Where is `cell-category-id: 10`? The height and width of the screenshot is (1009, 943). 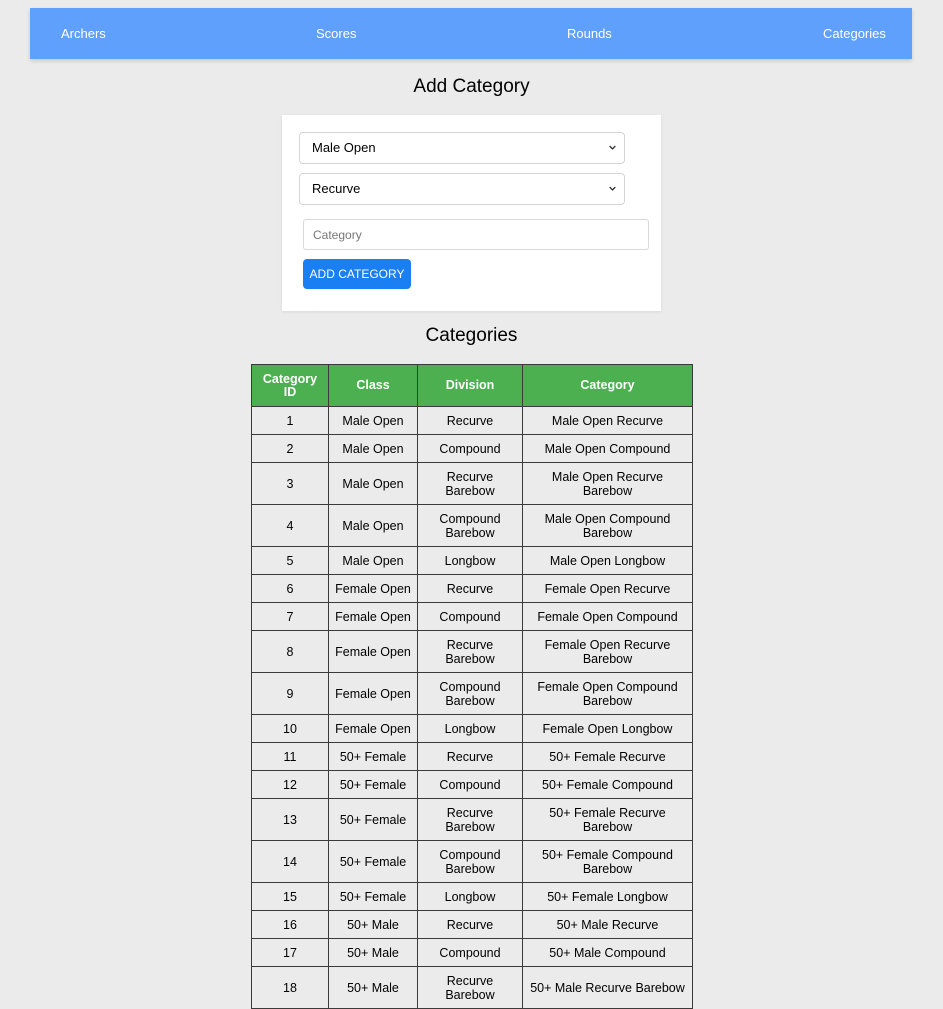 cell-category-id: 10 is located at coordinates (290, 728).